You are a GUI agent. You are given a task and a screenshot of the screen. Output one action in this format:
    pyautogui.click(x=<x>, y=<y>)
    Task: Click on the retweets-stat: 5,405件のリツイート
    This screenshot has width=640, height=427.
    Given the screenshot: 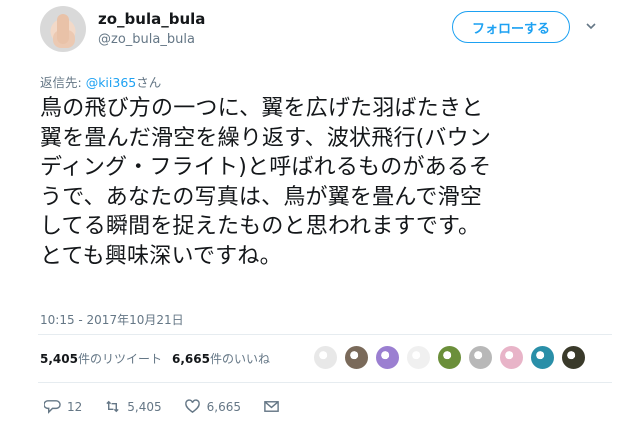 What is the action you would take?
    pyautogui.click(x=101, y=358)
    